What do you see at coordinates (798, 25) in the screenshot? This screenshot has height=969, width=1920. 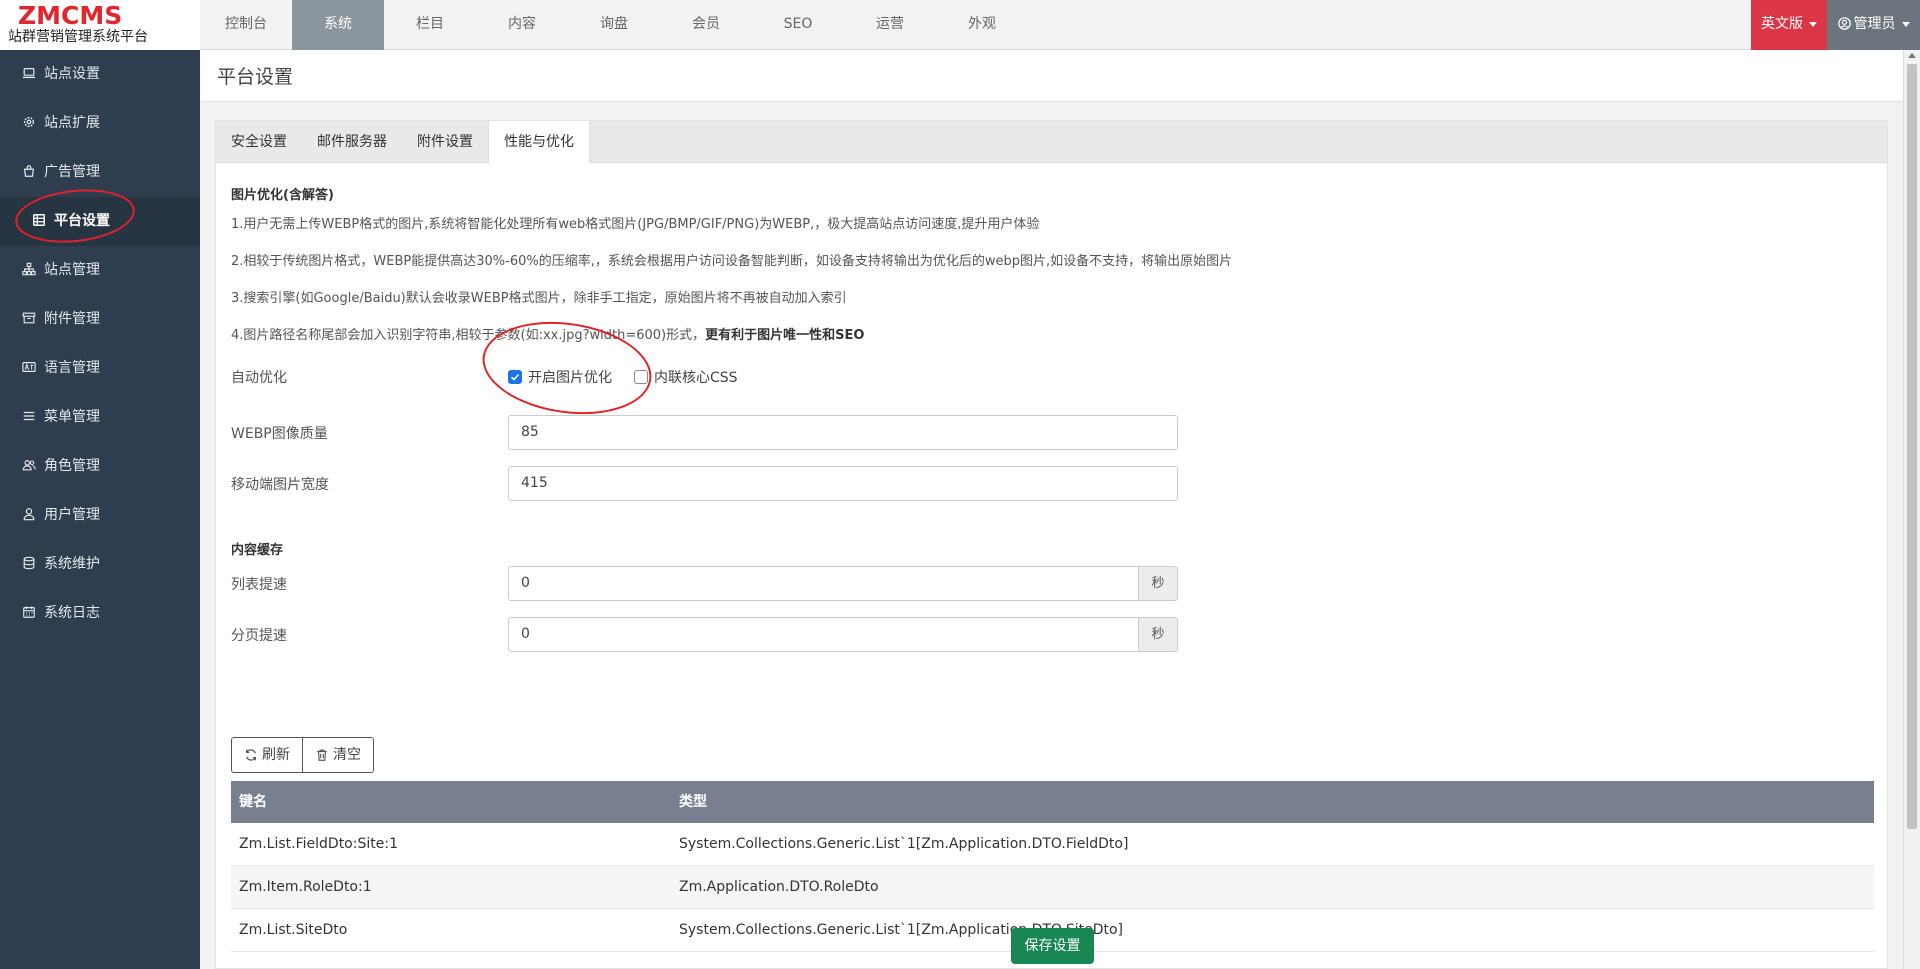 I see `topnav-seo: SEO` at bounding box center [798, 25].